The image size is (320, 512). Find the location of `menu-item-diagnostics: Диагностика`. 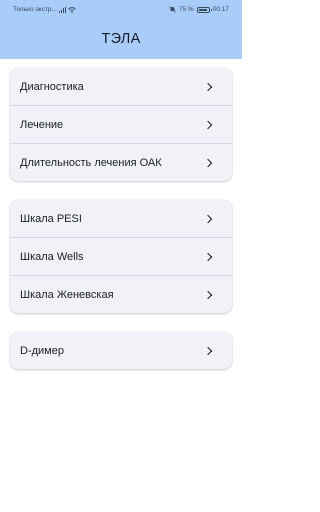

menu-item-diagnostics: Диагностика is located at coordinates (121, 86).